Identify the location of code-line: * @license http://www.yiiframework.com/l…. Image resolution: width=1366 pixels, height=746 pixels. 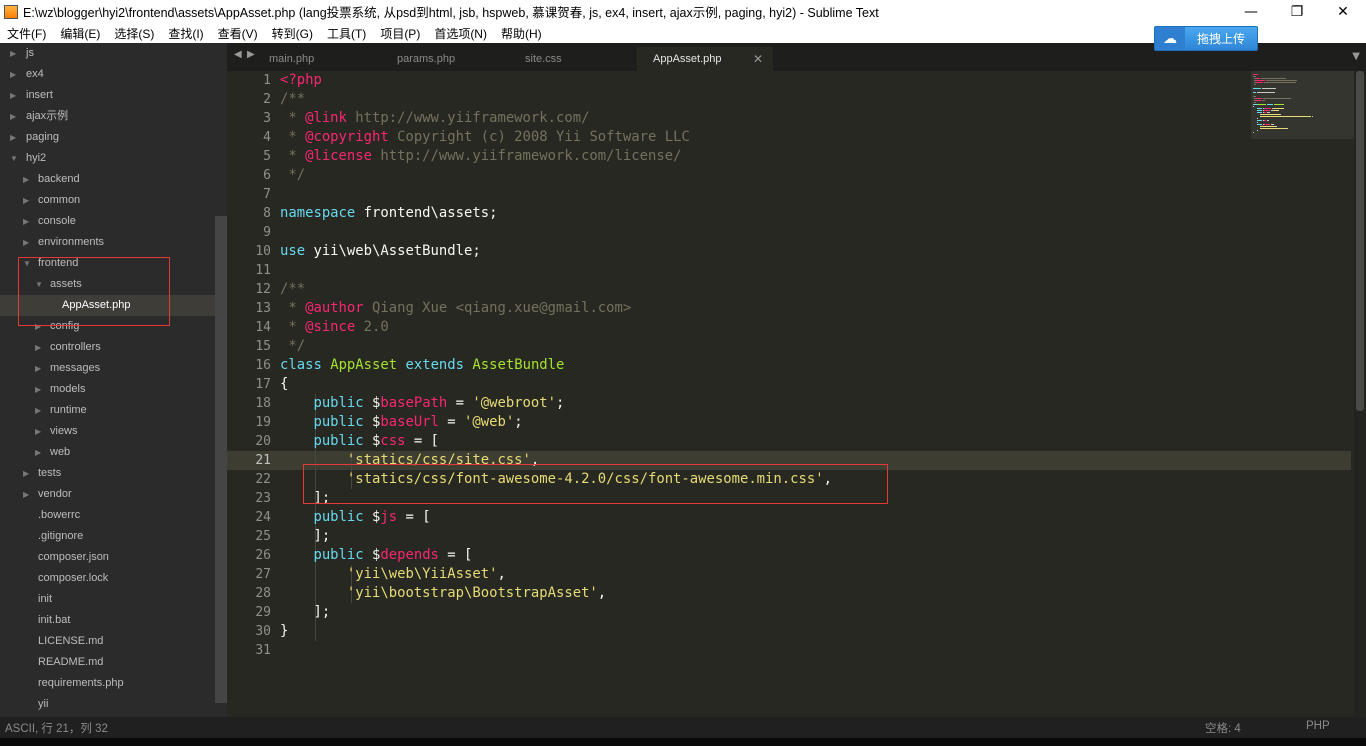
(556, 156).